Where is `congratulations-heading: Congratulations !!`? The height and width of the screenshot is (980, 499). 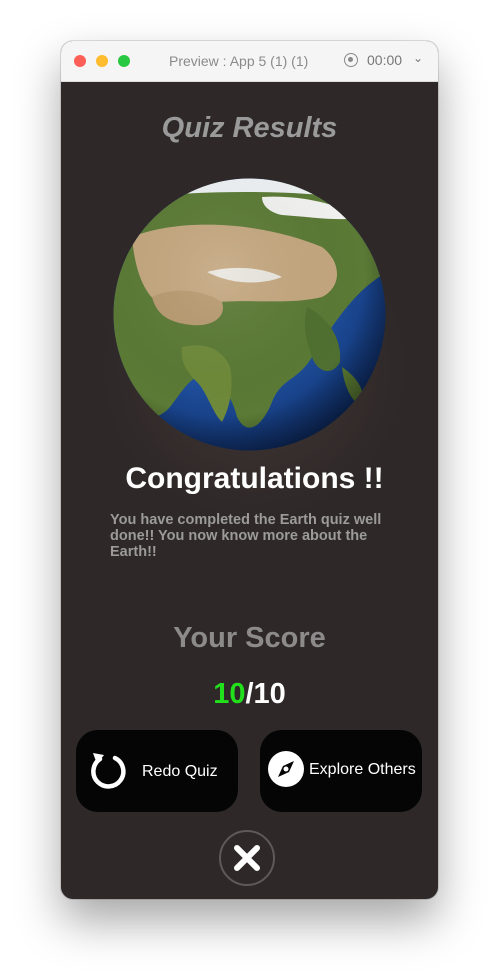
congratulations-heading: Congratulations !! is located at coordinates (254, 478).